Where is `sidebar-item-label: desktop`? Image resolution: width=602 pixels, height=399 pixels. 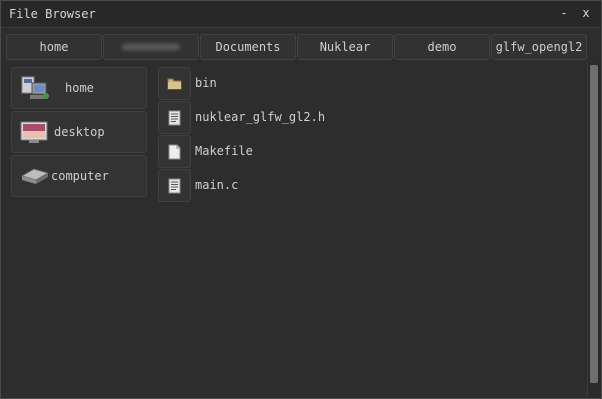 sidebar-item-label: desktop is located at coordinates (79, 132).